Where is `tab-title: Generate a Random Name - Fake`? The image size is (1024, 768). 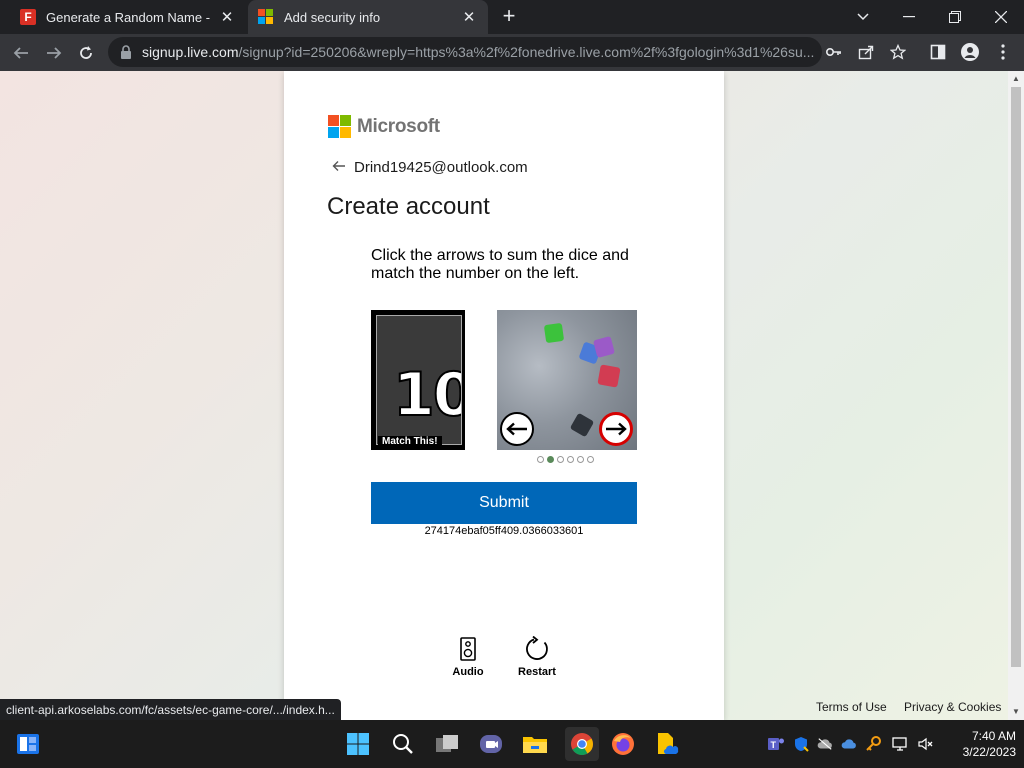
tab-title: Generate a Random Name - Fake is located at coordinates (129, 17).